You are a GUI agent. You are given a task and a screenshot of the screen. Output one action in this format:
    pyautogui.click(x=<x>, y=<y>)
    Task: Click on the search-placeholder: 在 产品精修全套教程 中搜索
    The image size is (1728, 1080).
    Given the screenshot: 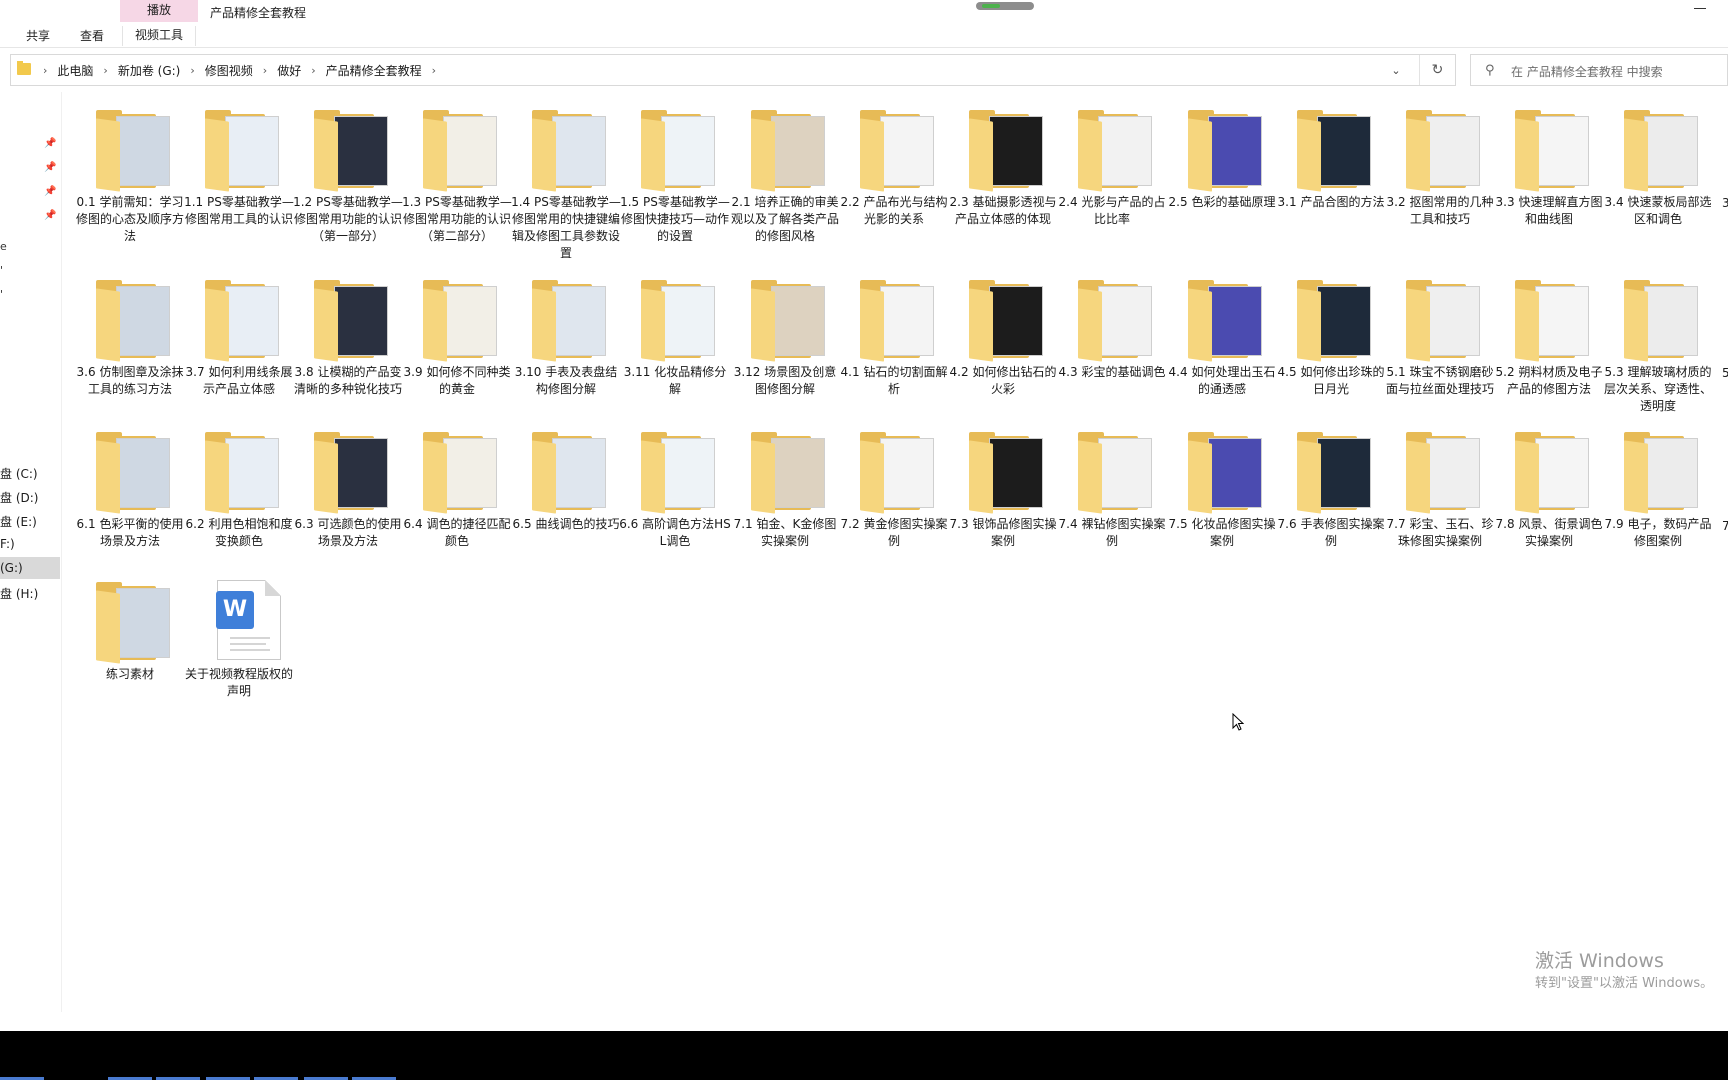 What is the action you would take?
    pyautogui.click(x=1587, y=72)
    